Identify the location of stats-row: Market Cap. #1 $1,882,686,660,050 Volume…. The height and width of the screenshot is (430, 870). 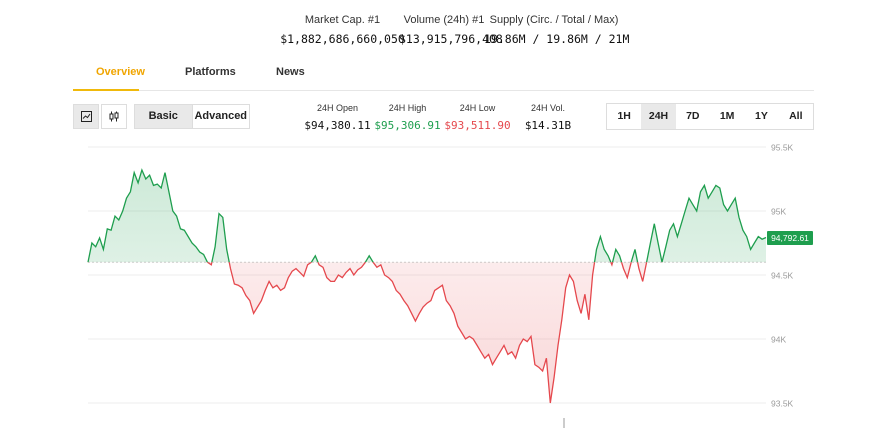
(435, 34).